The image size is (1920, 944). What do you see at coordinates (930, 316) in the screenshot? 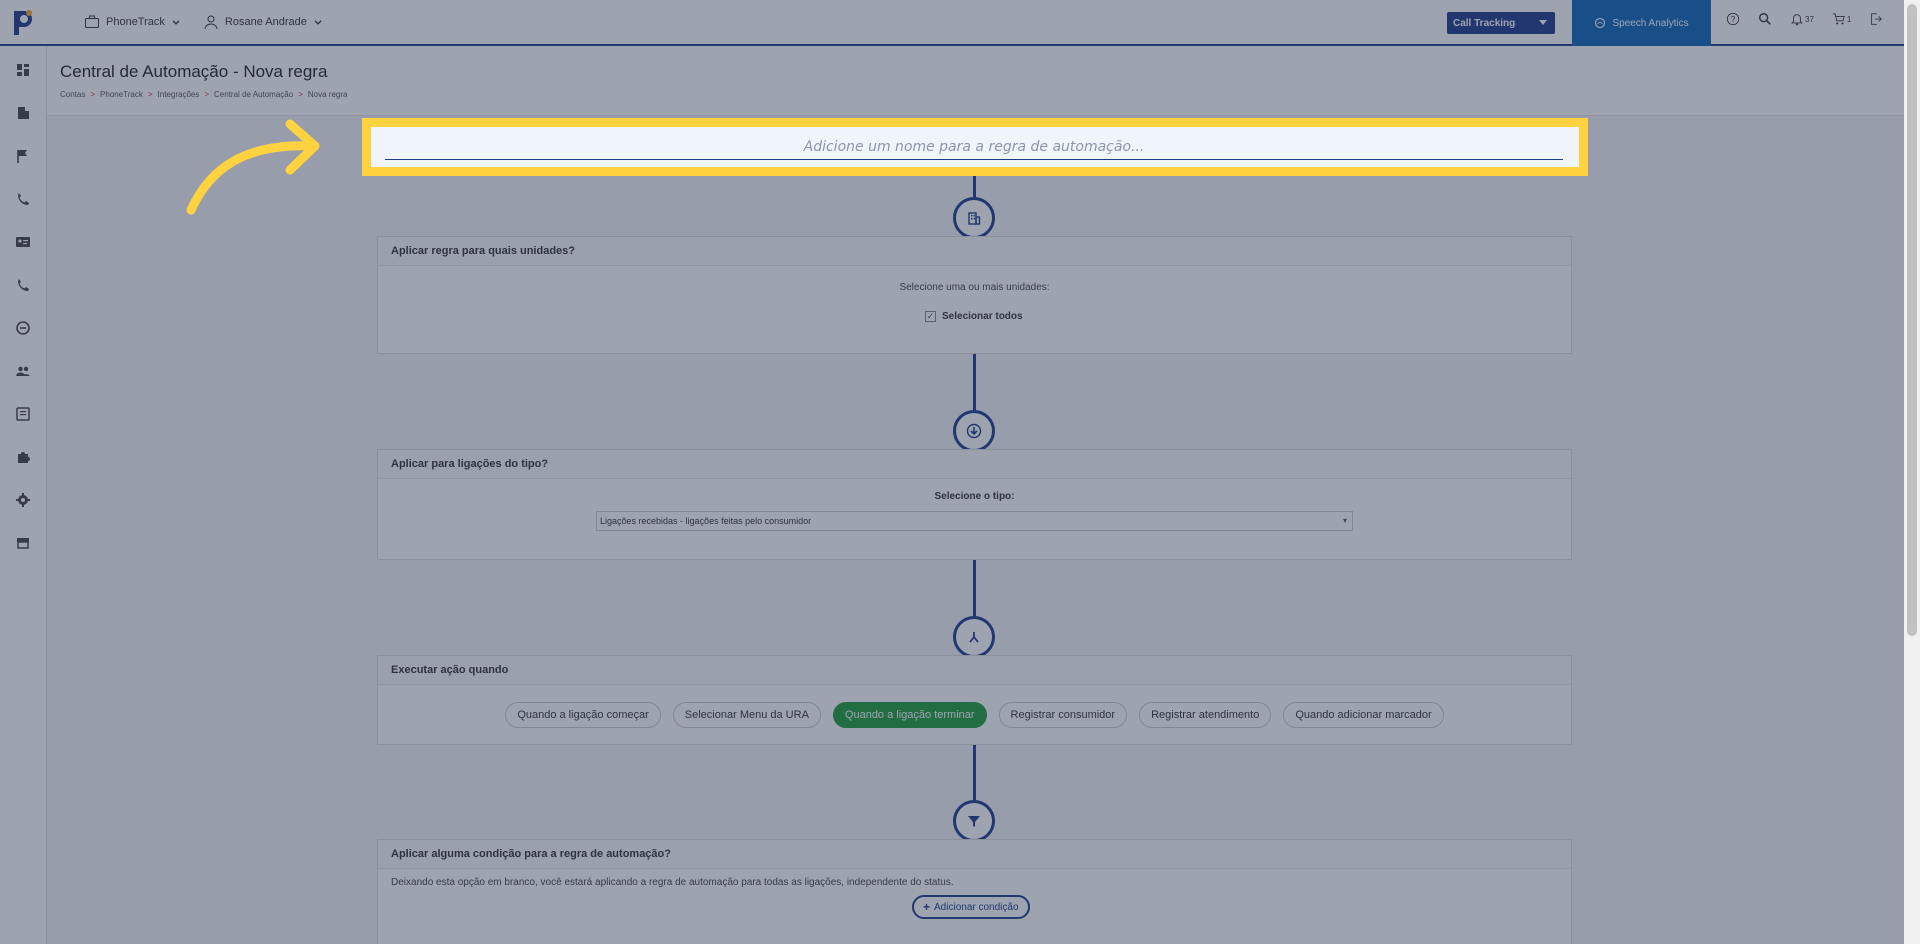
I see `checkbox-checked-icon: ✓` at bounding box center [930, 316].